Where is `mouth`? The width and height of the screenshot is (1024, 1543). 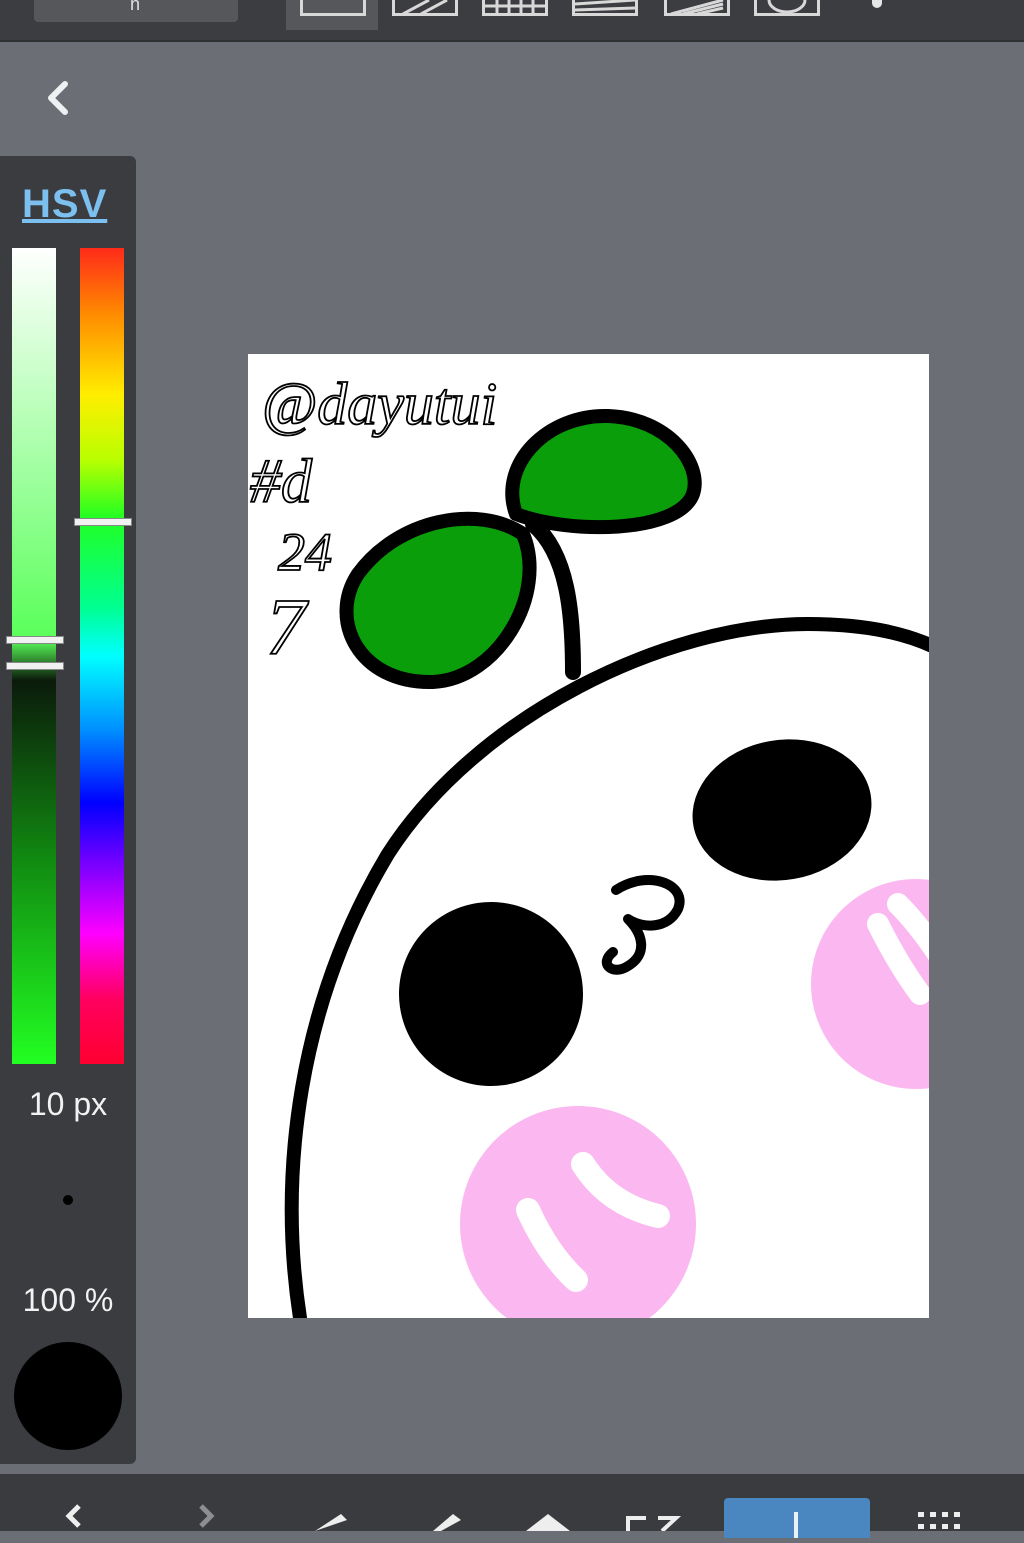 mouth is located at coordinates (643, 925).